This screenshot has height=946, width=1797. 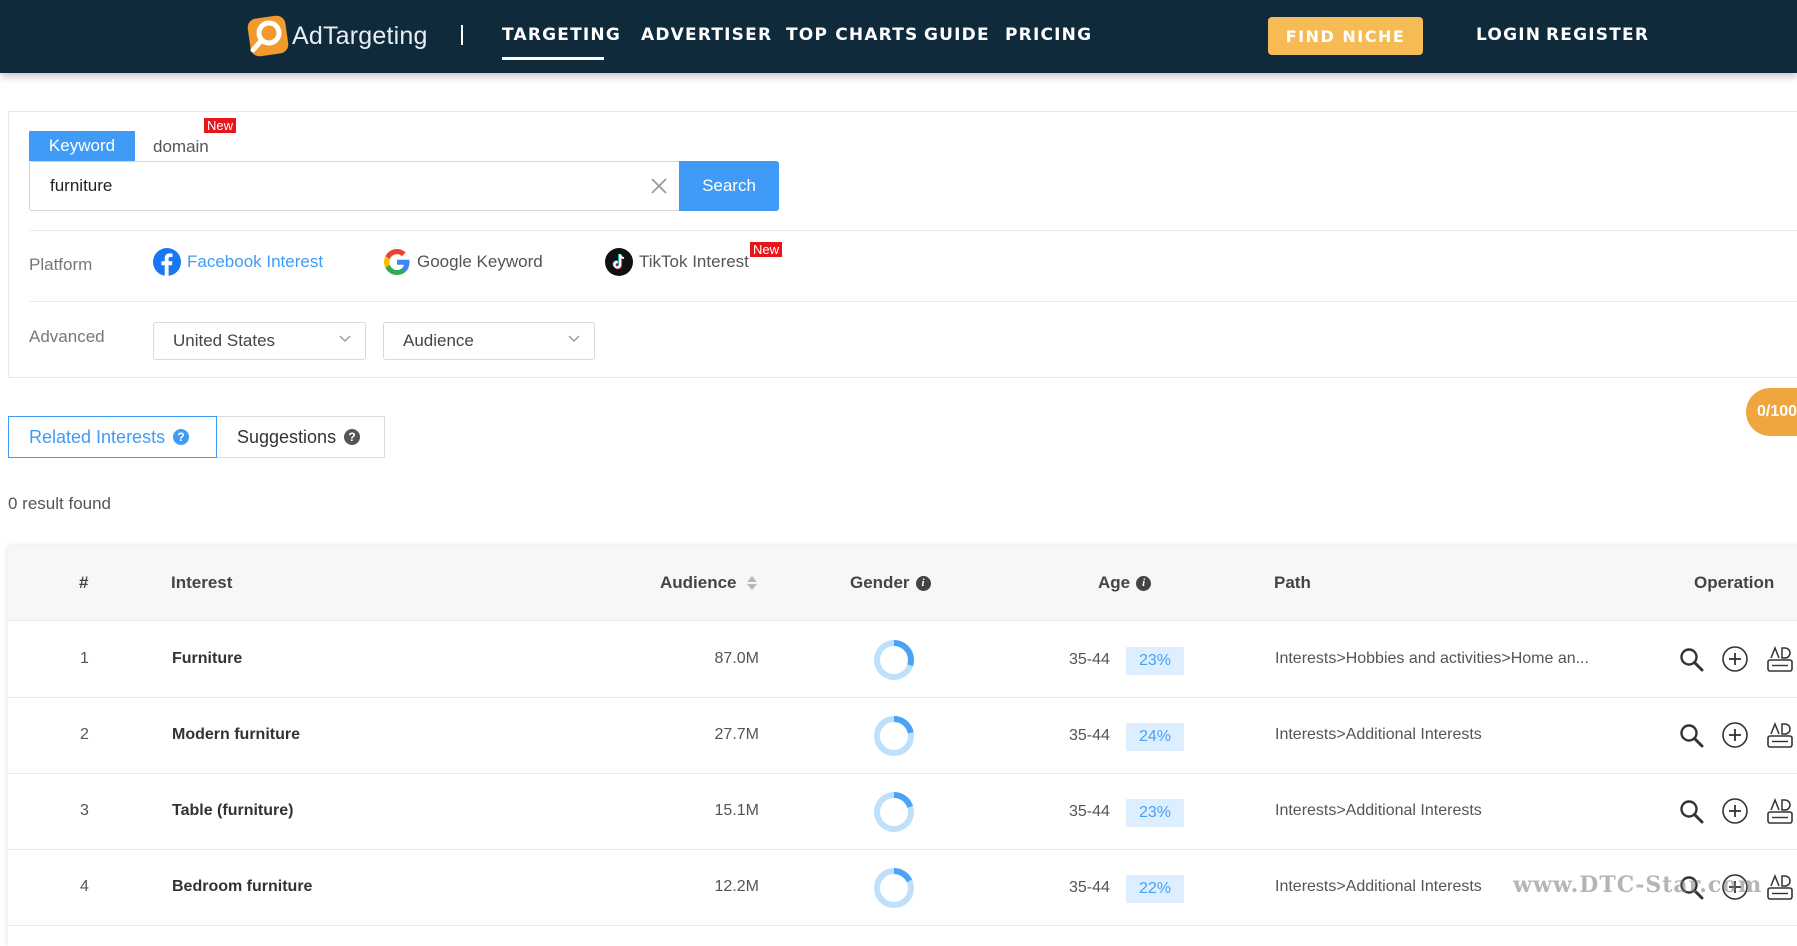 I want to click on audience-value: 87.0M, so click(x=736, y=658).